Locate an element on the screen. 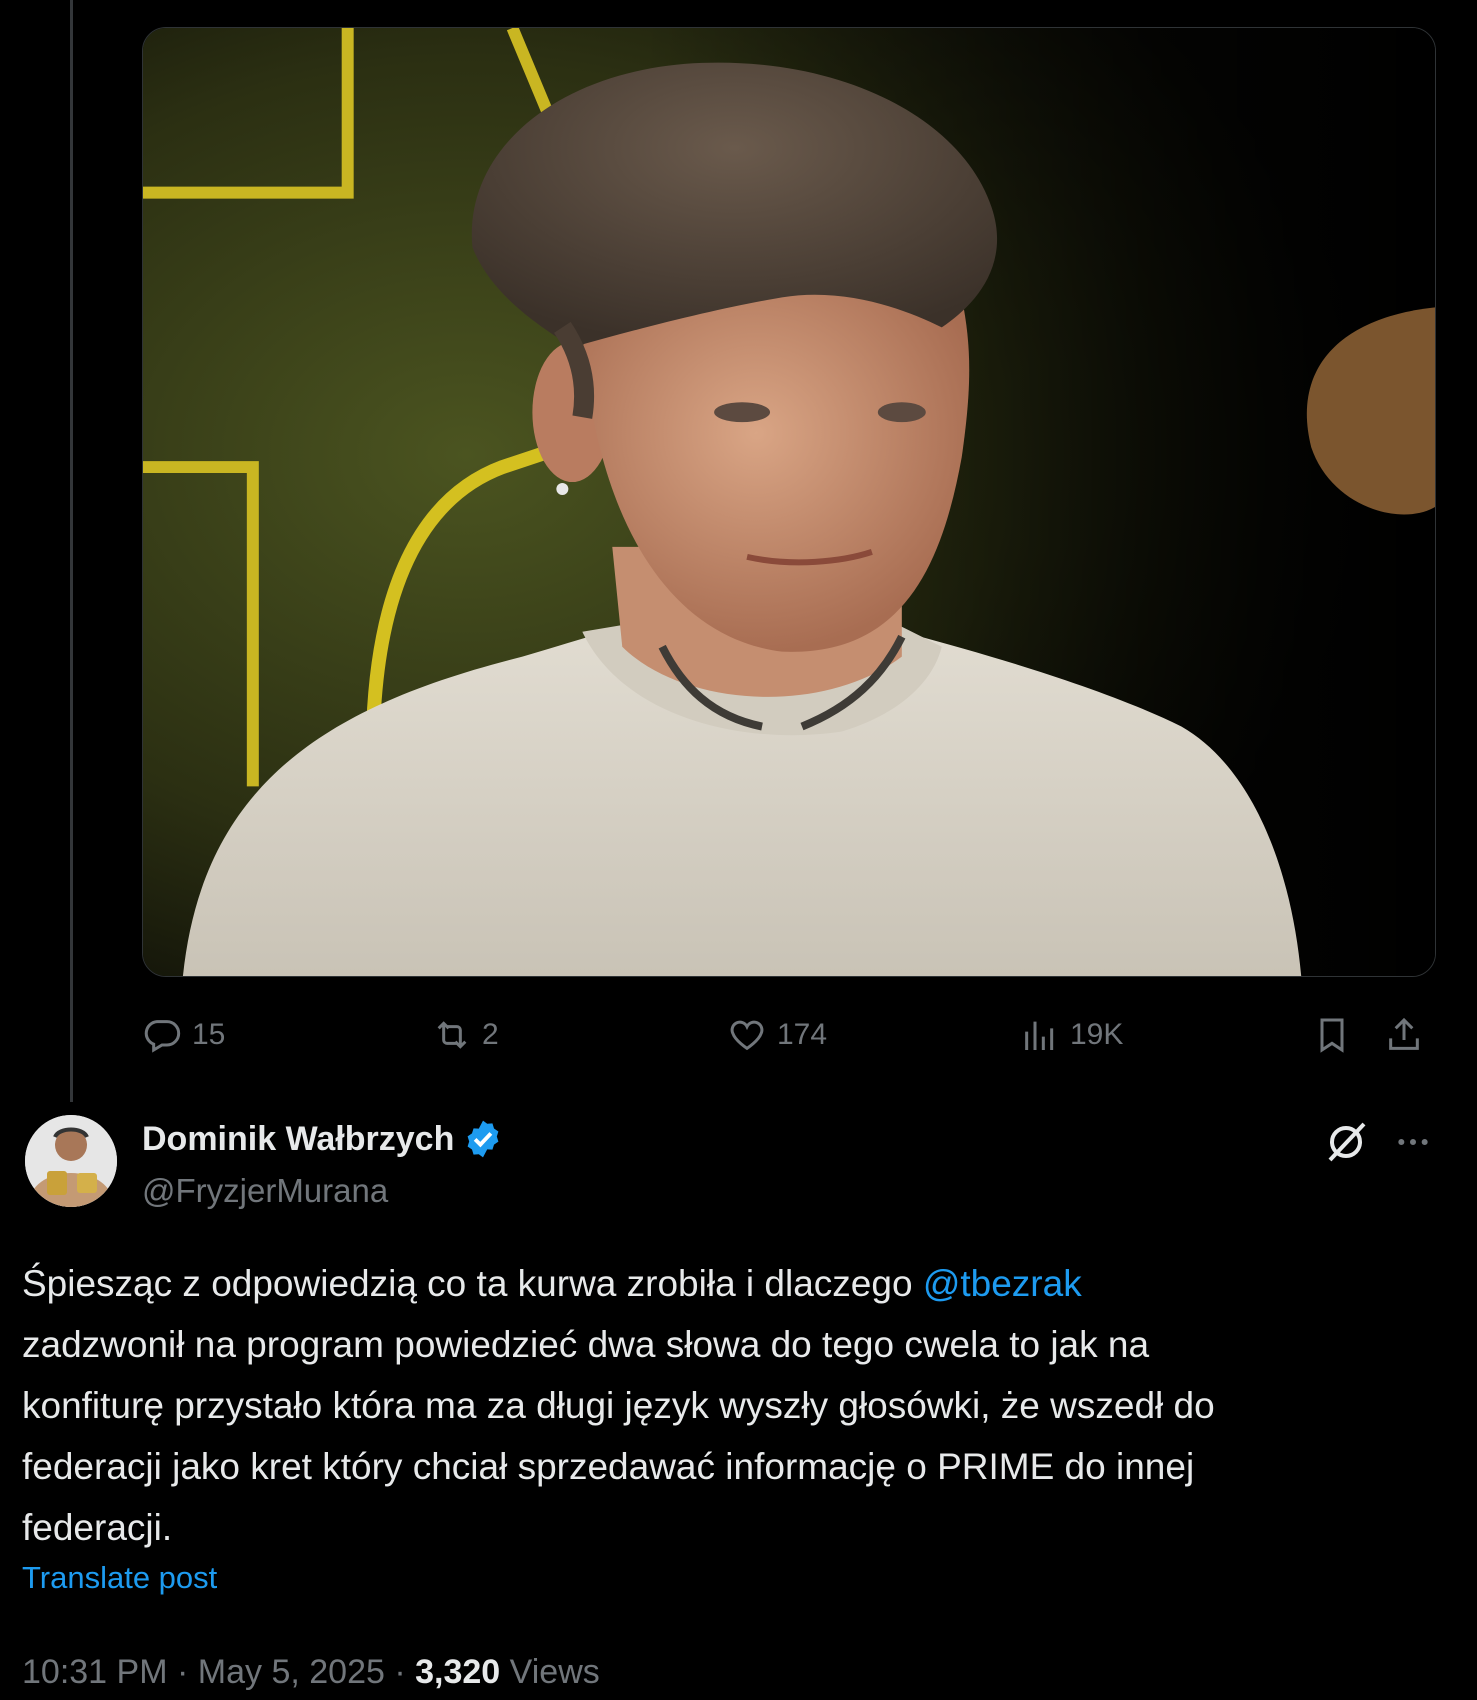 The image size is (1477, 1700). like-button: 174 is located at coordinates (777, 1035).